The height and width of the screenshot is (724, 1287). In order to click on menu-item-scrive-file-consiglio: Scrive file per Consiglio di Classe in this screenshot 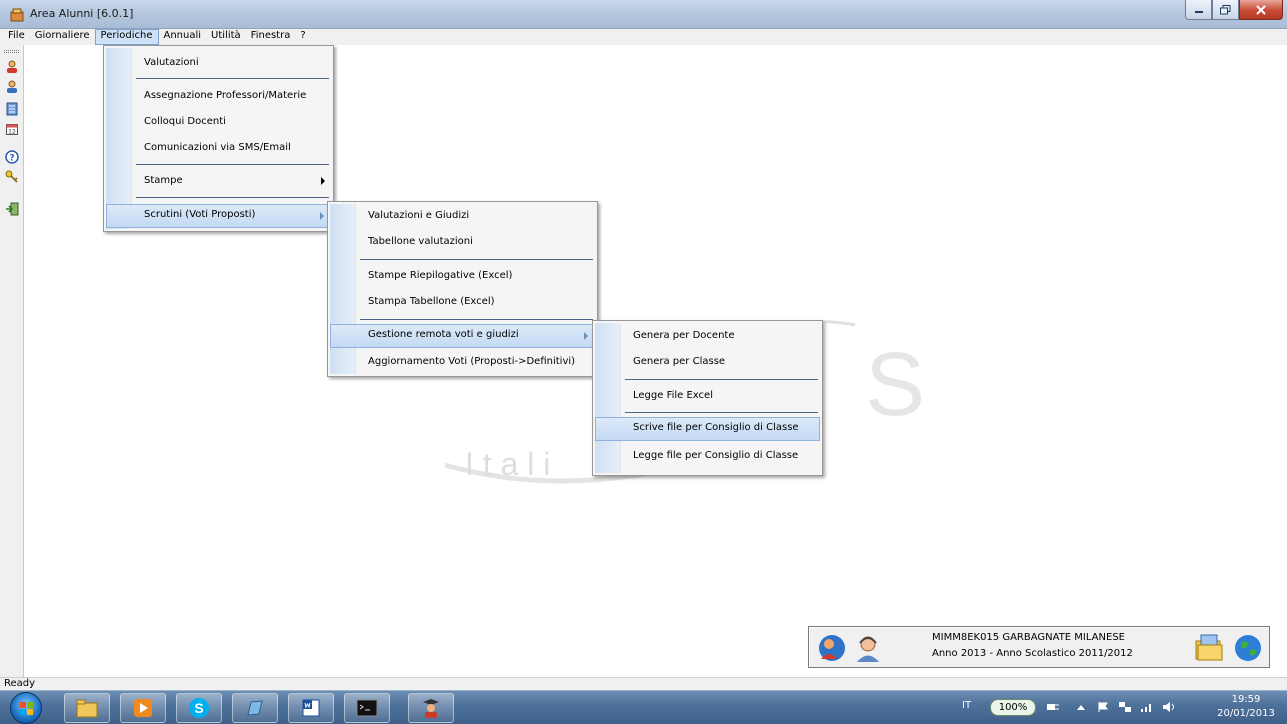, I will do `click(707, 429)`.